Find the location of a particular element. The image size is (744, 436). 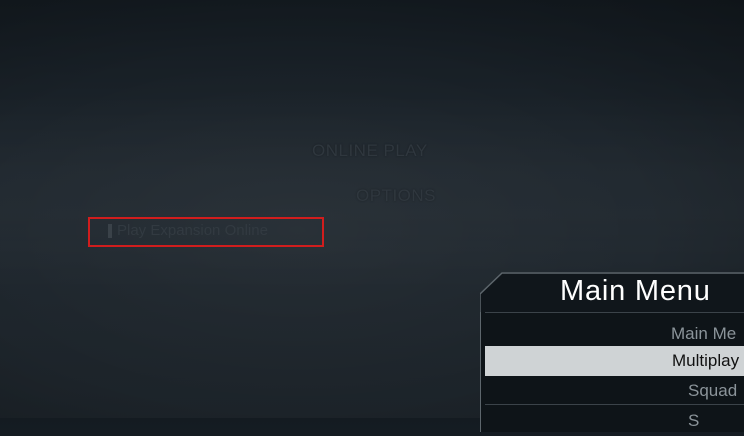

menu-item-partial: S is located at coordinates (614, 421).